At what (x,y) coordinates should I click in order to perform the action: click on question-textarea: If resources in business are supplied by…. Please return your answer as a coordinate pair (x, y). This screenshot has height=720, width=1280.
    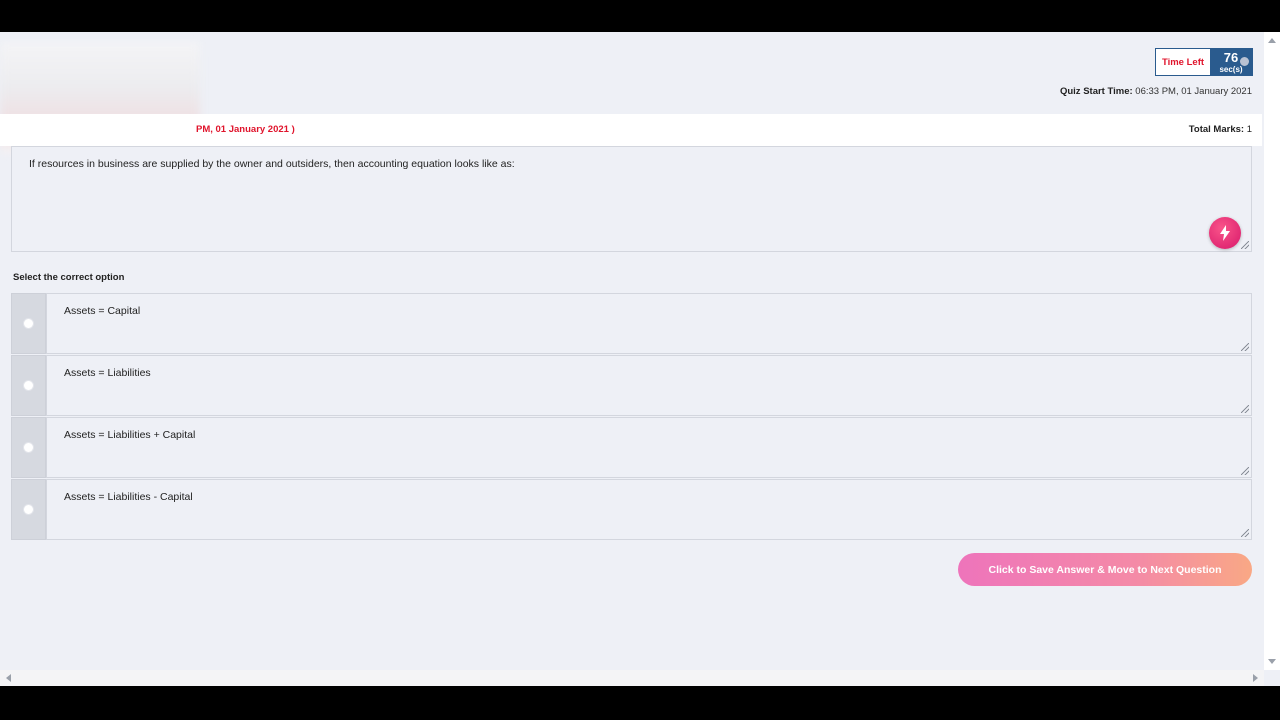
    Looking at the image, I should click on (631, 199).